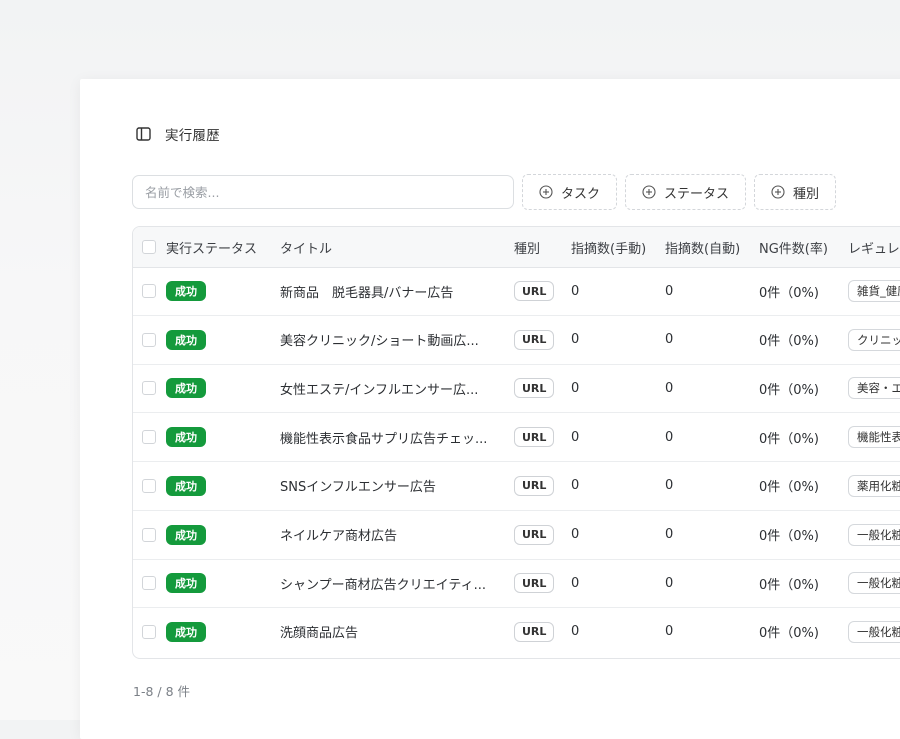 This screenshot has height=739, width=900. Describe the element at coordinates (874, 388) in the screenshot. I see `regulation-badge: 美容・エ` at that location.